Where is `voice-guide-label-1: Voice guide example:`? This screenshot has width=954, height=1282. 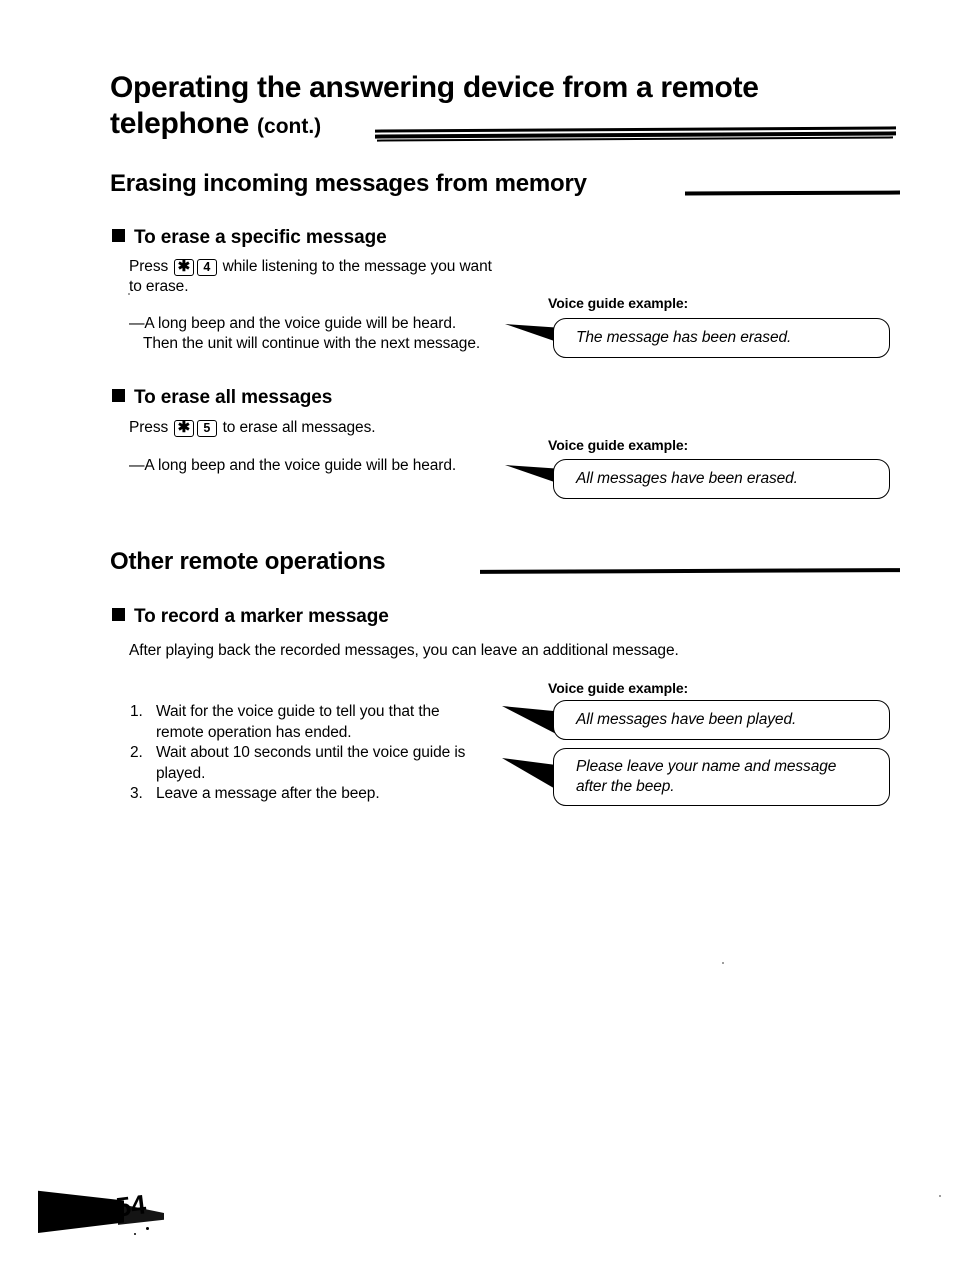 voice-guide-label-1: Voice guide example: is located at coordinates (618, 303).